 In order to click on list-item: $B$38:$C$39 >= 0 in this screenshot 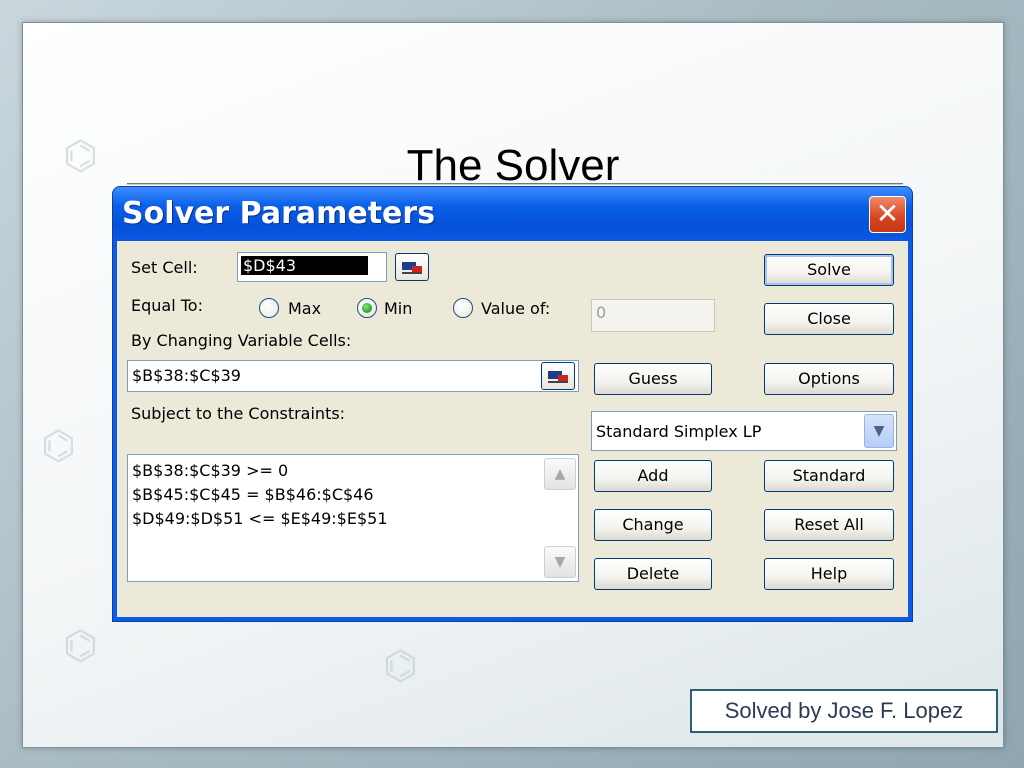, I will do `click(210, 470)`.